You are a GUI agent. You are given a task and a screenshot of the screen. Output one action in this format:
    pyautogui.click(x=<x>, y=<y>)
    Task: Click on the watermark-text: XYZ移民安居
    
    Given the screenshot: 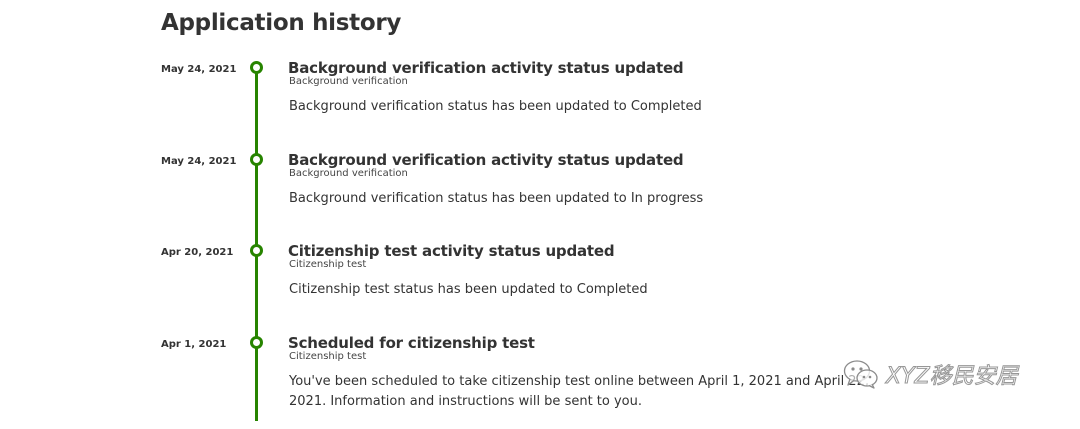 What is the action you would take?
    pyautogui.click(x=952, y=377)
    